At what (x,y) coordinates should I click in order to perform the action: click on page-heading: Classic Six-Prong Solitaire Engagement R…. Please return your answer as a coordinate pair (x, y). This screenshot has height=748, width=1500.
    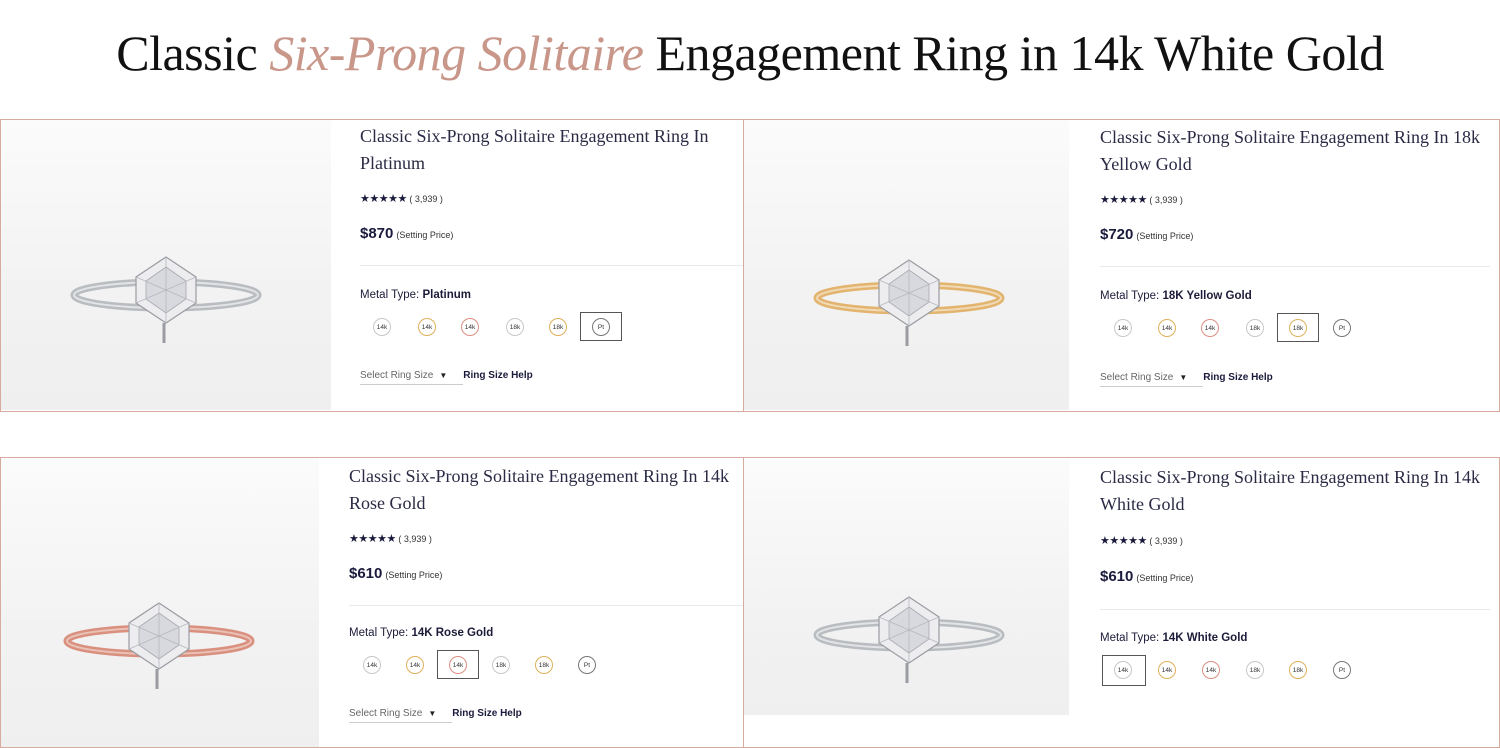
    Looking at the image, I should click on (750, 53).